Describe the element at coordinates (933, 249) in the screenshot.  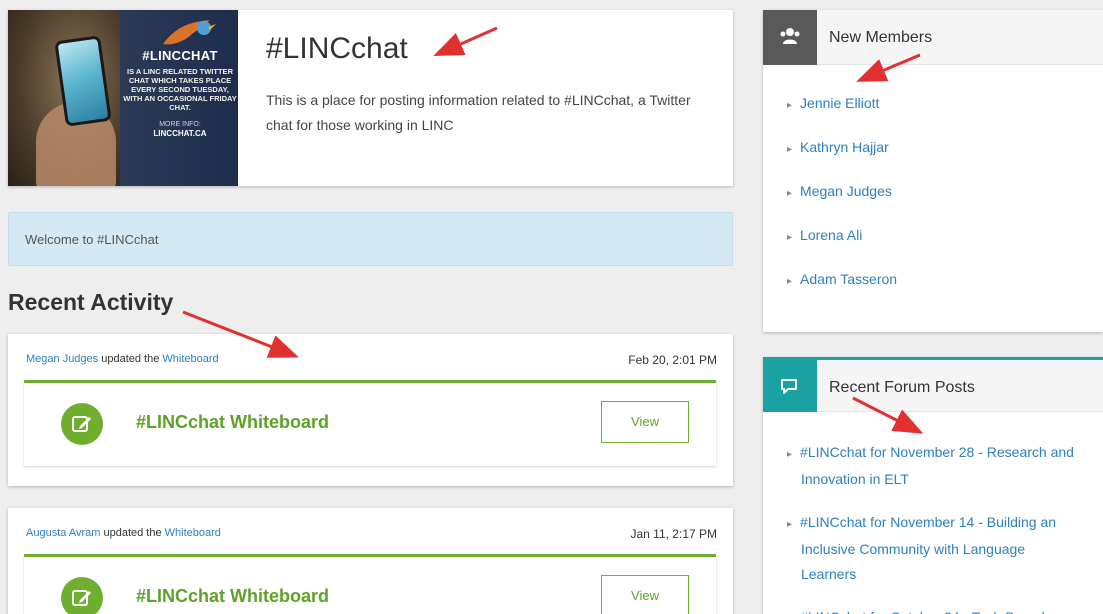
I see `member-link: Lorena Ali` at that location.